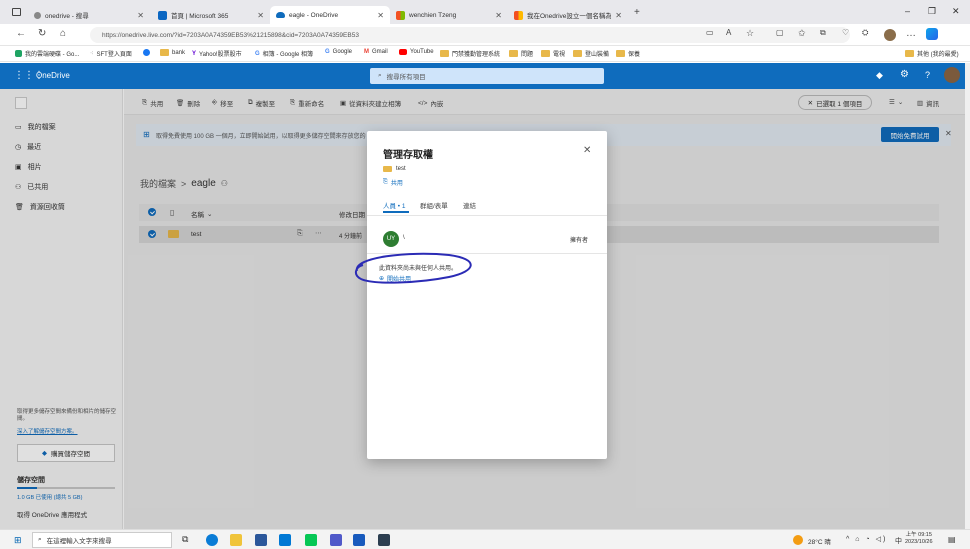 This screenshot has height=549, width=970. I want to click on page-scrollbar, so click(967, 296).